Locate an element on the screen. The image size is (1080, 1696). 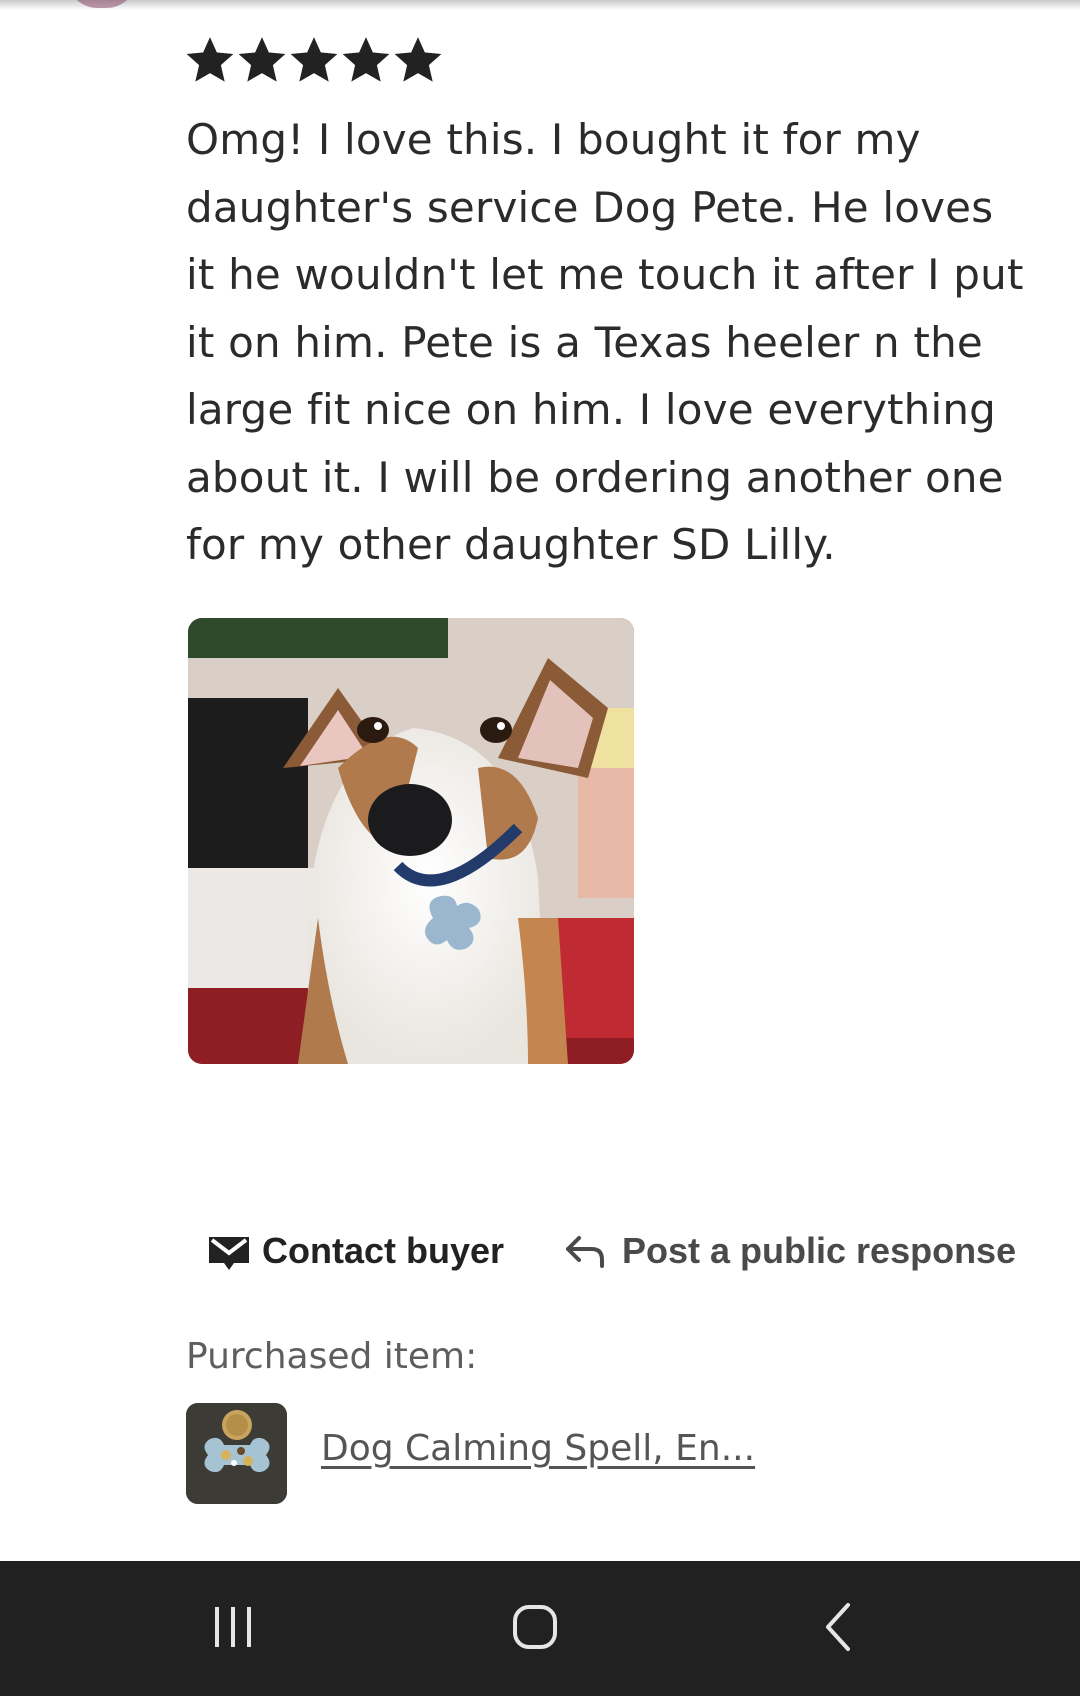
top-edge-shadow is located at coordinates (540, 5).